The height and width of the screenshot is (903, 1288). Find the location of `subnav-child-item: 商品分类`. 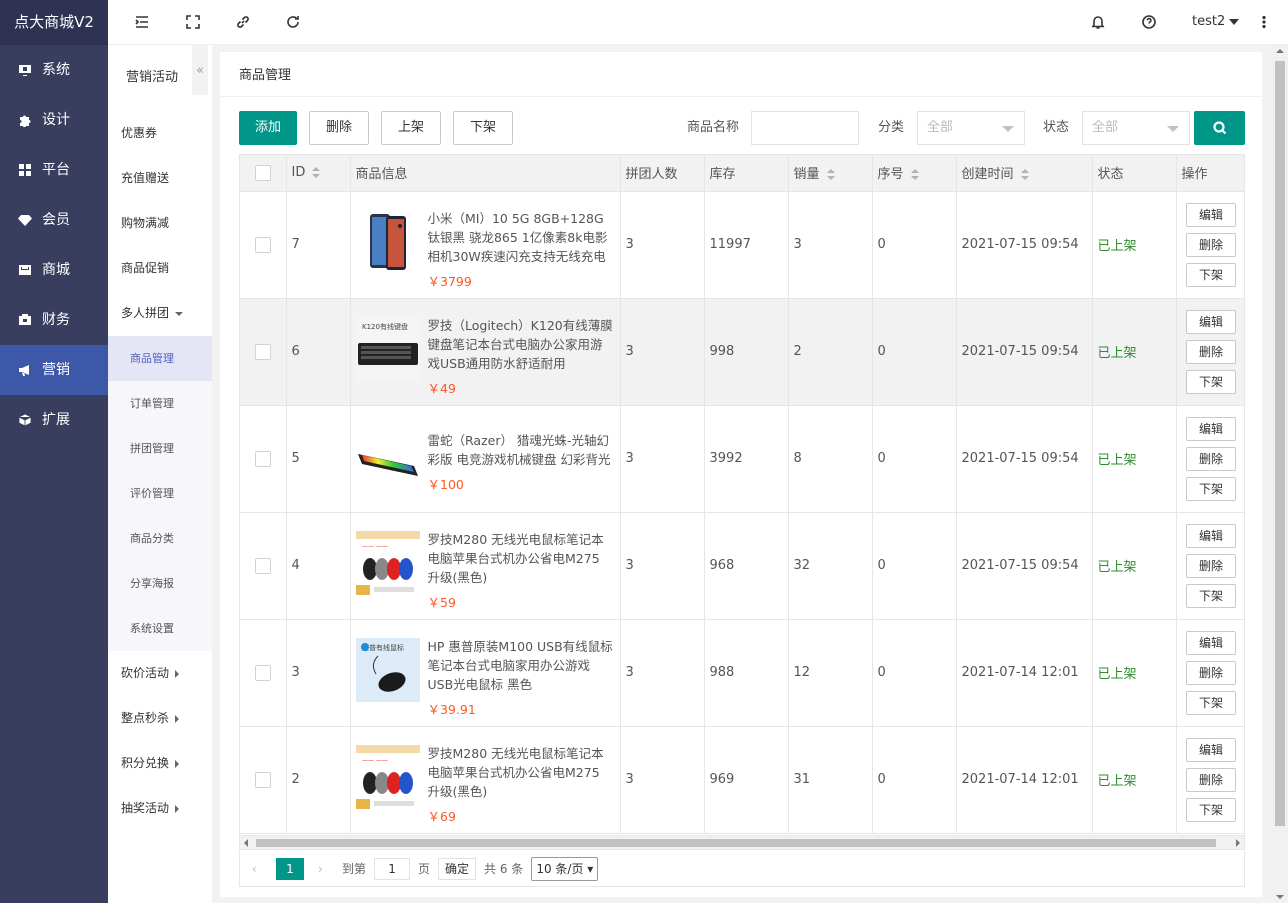

subnav-child-item: 商品分类 is located at coordinates (160, 538).